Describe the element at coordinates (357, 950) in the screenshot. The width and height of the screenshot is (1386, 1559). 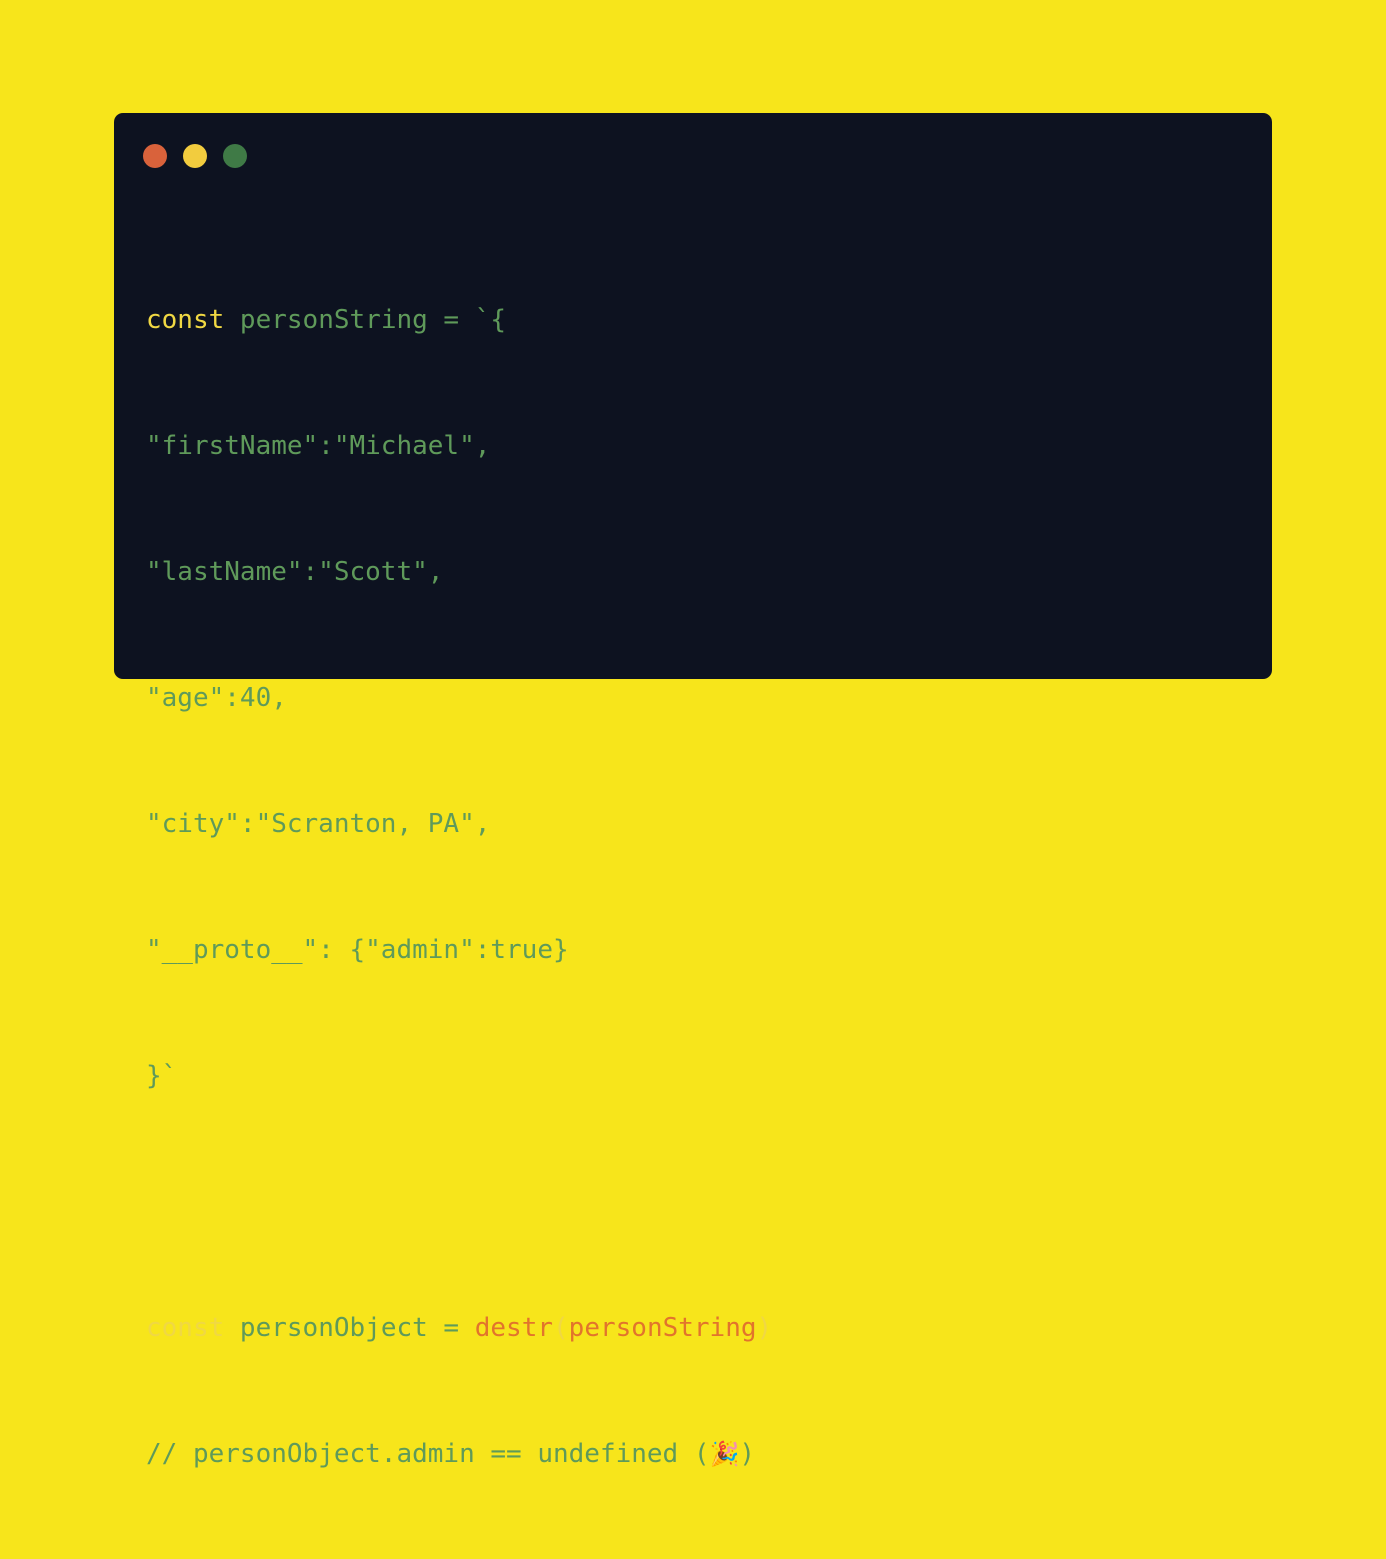
I see `code-line-6: "__proto__": {"admin":true}` at that location.